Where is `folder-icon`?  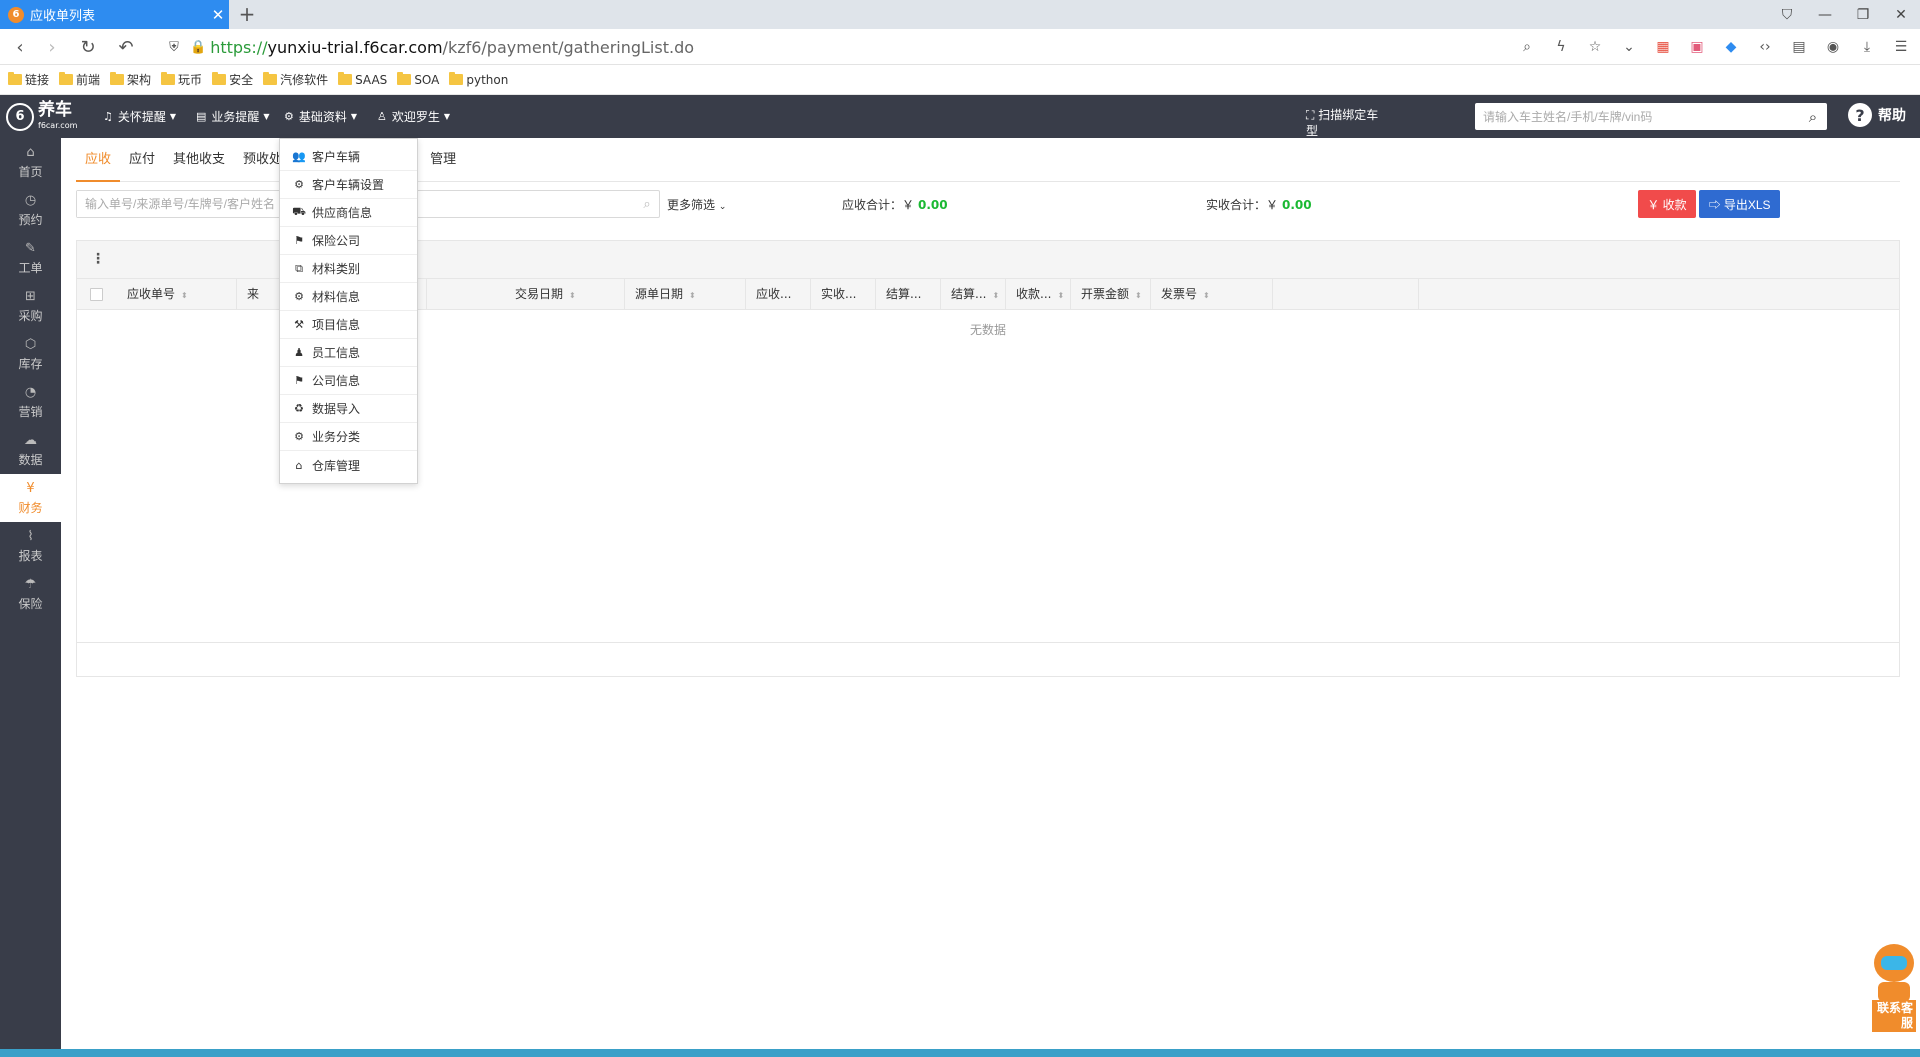 folder-icon is located at coordinates (66, 78).